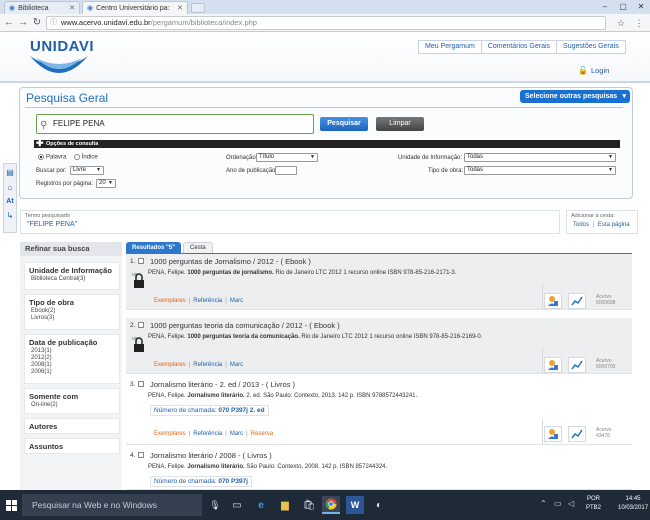  What do you see at coordinates (575, 96) in the screenshot?
I see `other-searches-dropdown: Selecione outras pesquisas ▾` at bounding box center [575, 96].